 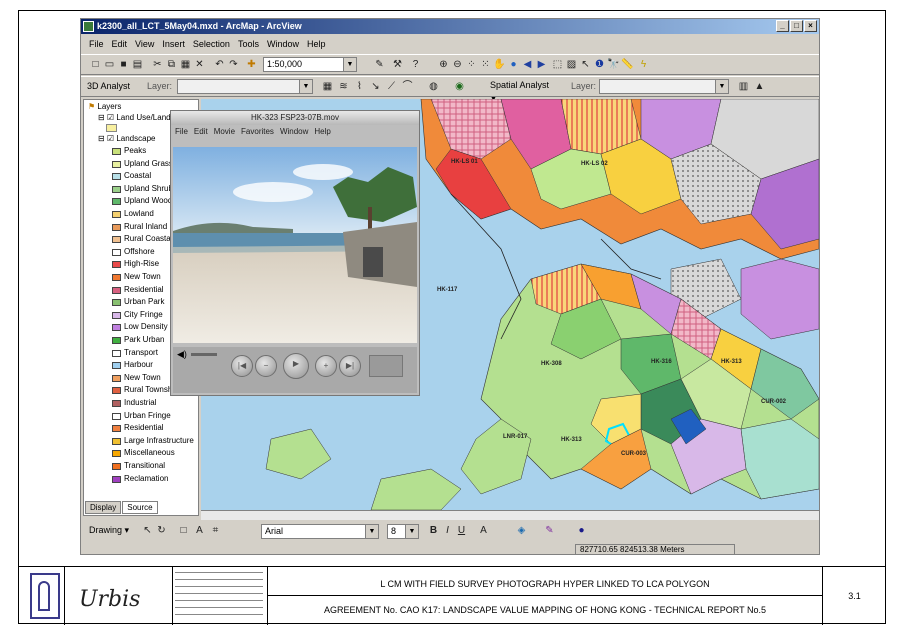 What do you see at coordinates (219, 64) in the screenshot?
I see `undo-icon: ↶` at bounding box center [219, 64].